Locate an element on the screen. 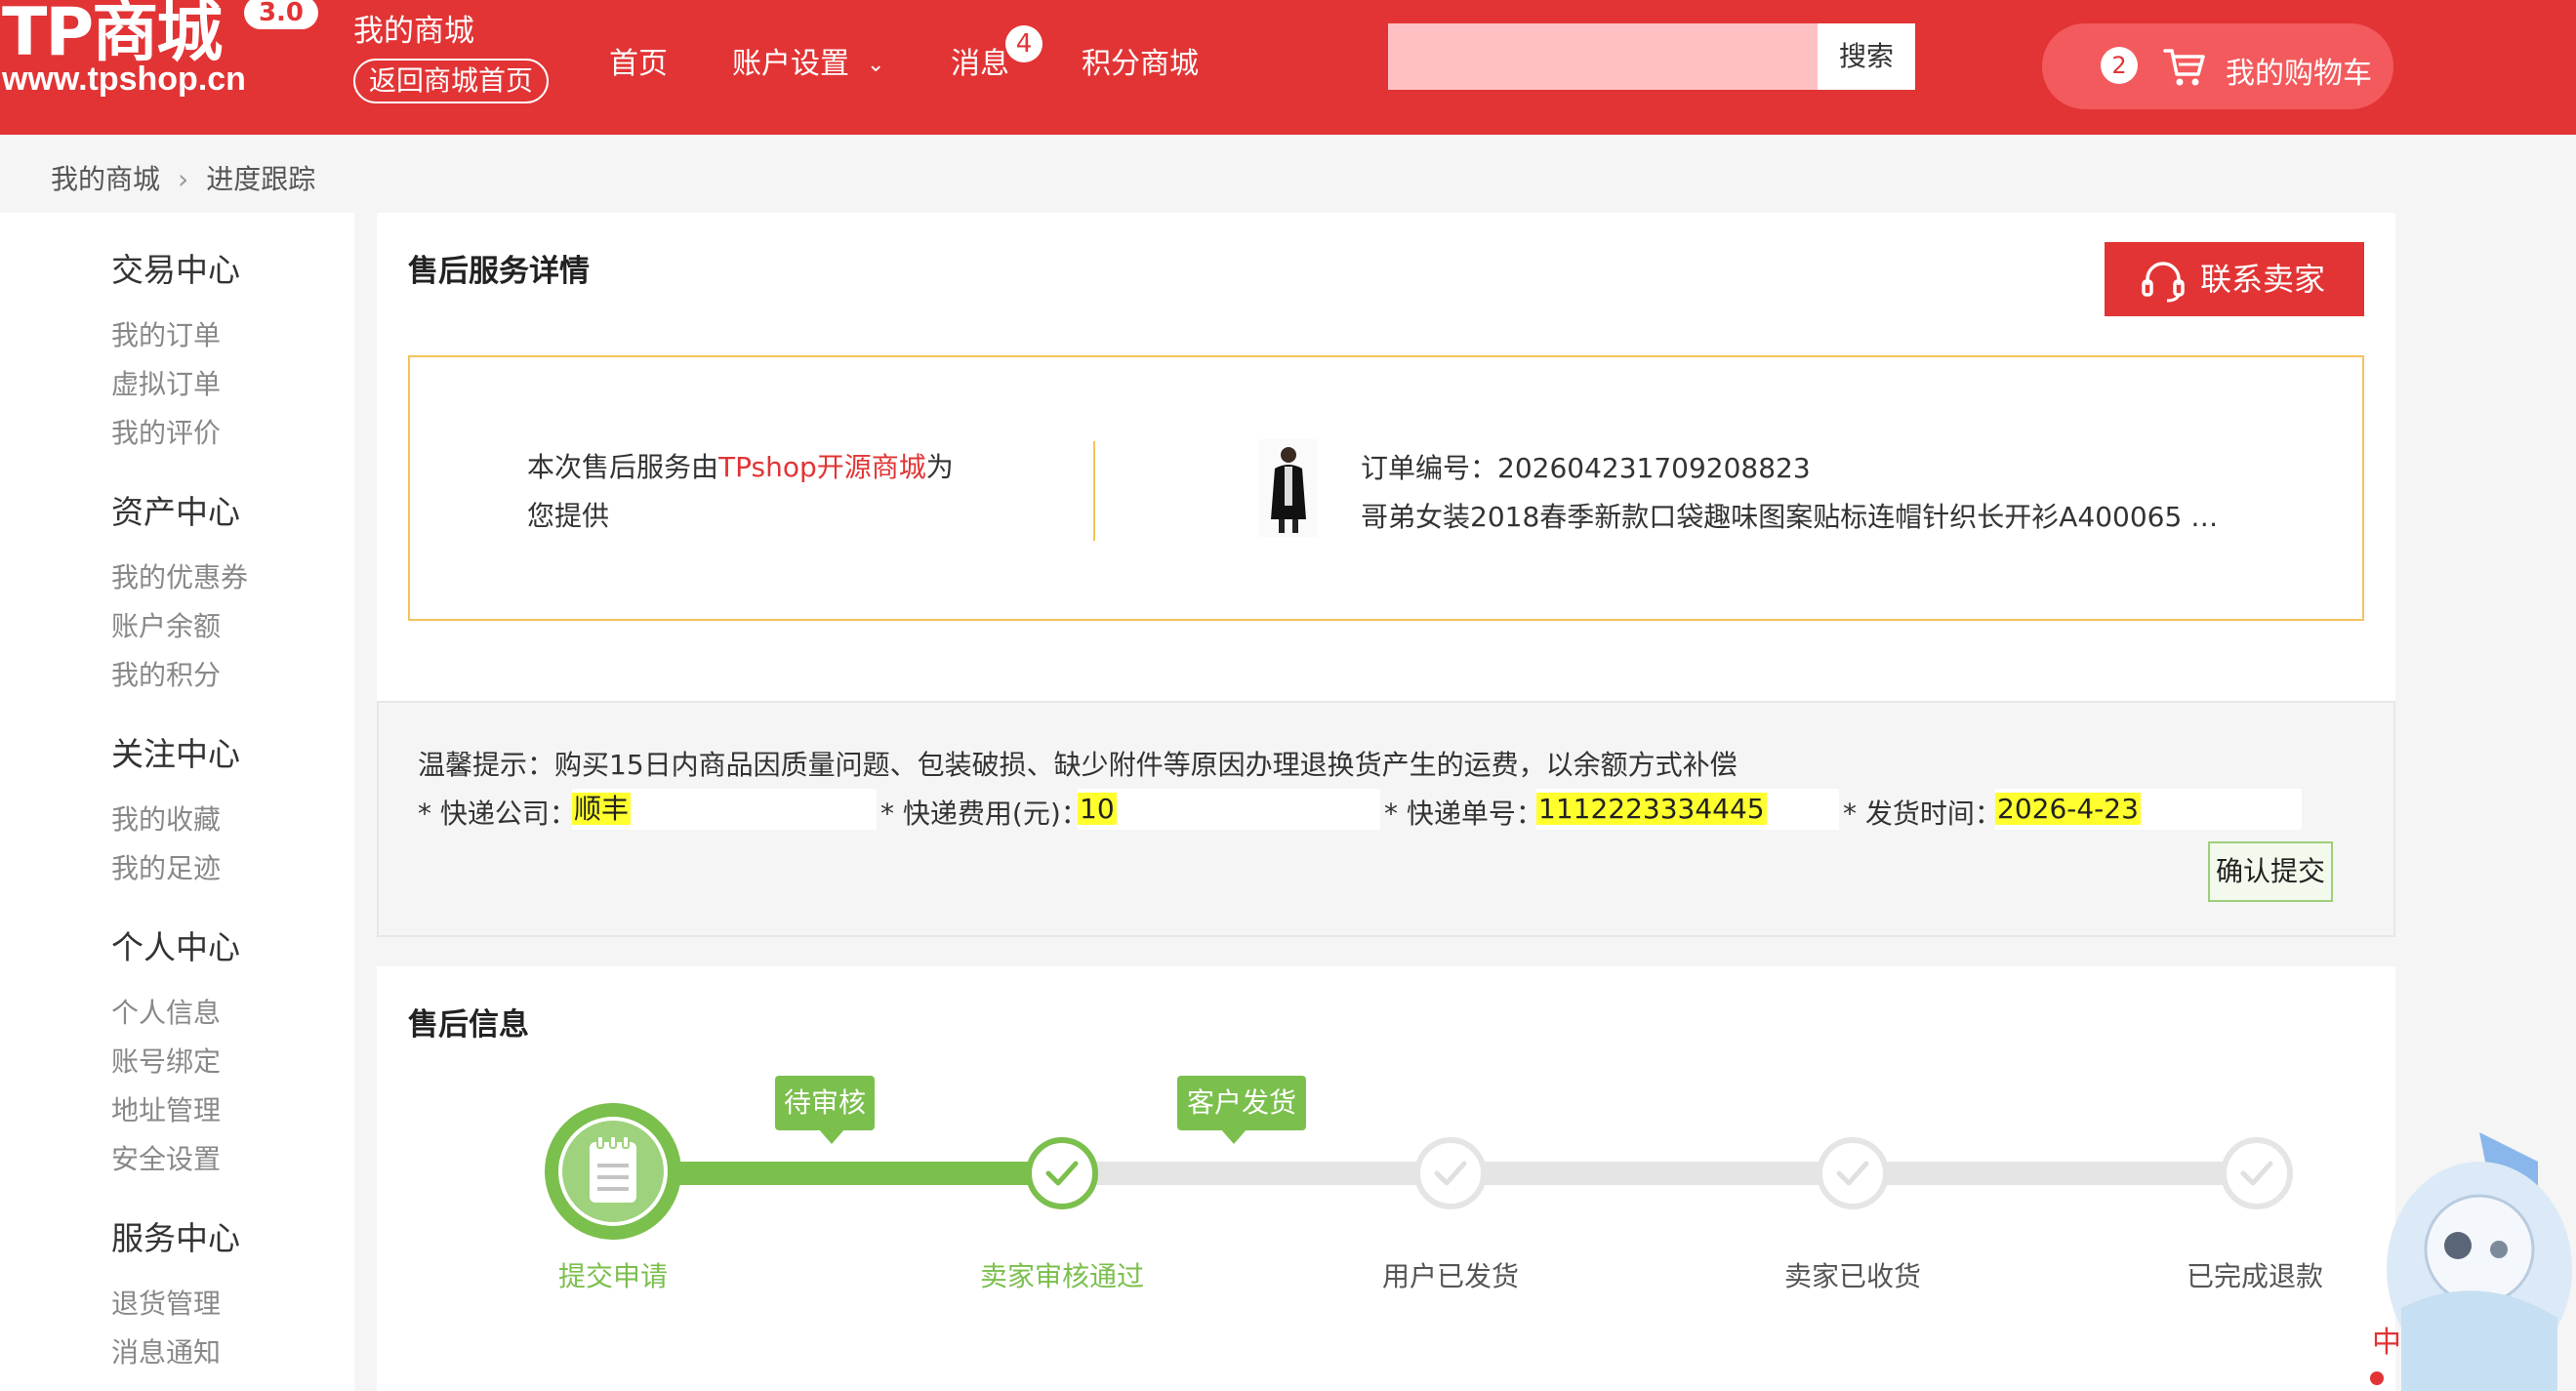 This screenshot has width=2576, height=1391. shipping-fee-value: 10 is located at coordinates (1097, 809).